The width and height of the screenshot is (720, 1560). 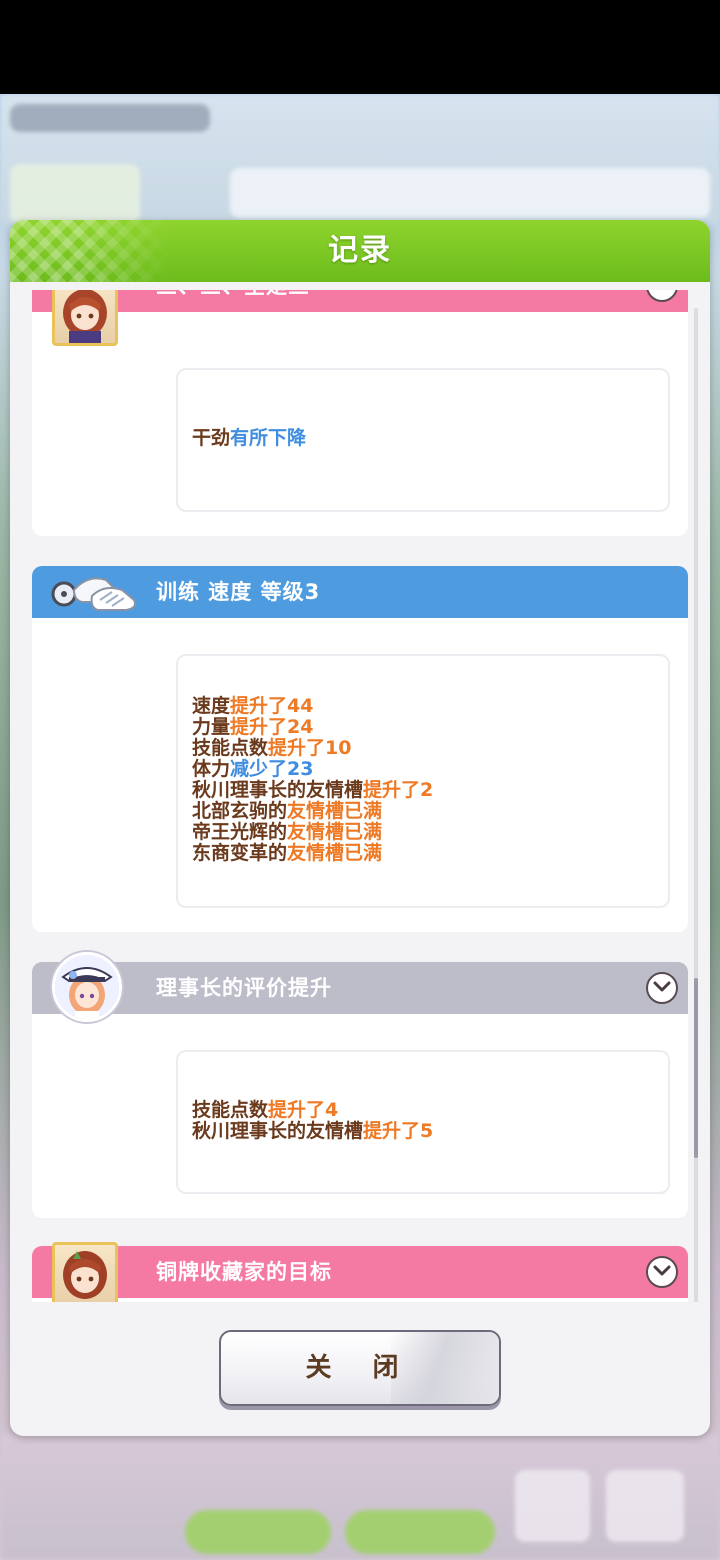 I want to click on scrollbar-thumb, so click(x=696, y=1068).